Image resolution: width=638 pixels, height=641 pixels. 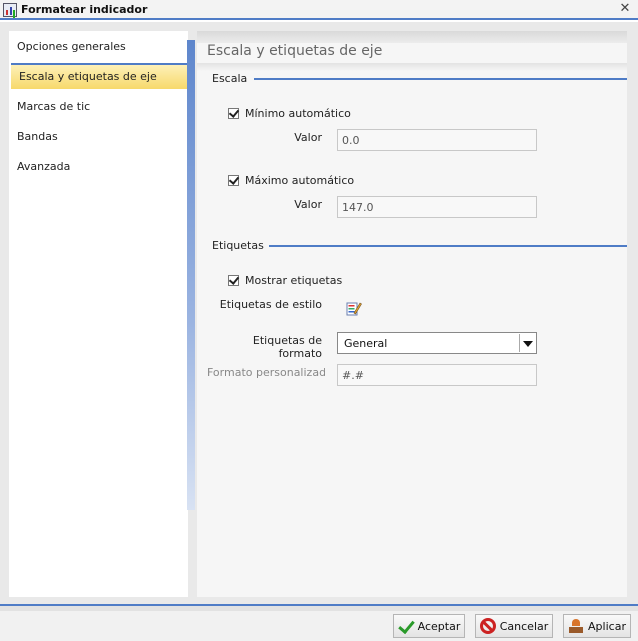 What do you see at coordinates (524, 626) in the screenshot?
I see `cancel-button-label: Cancelar` at bounding box center [524, 626].